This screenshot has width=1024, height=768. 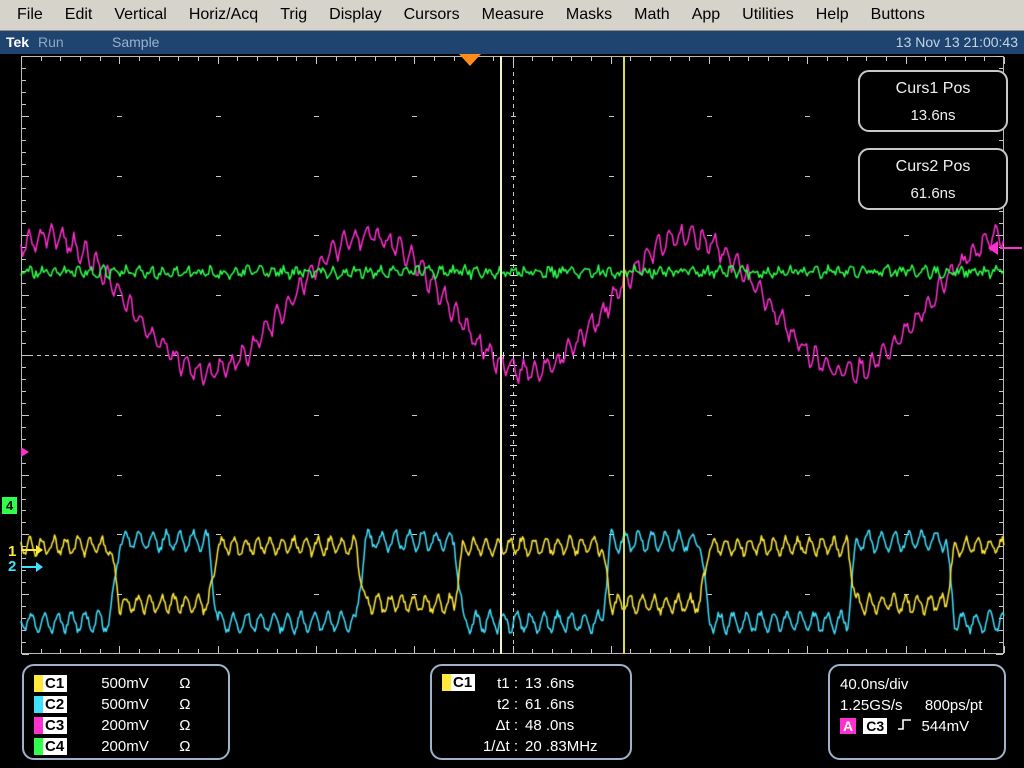 What do you see at coordinates (875, 726) in the screenshot?
I see `trigger-source: C3` at bounding box center [875, 726].